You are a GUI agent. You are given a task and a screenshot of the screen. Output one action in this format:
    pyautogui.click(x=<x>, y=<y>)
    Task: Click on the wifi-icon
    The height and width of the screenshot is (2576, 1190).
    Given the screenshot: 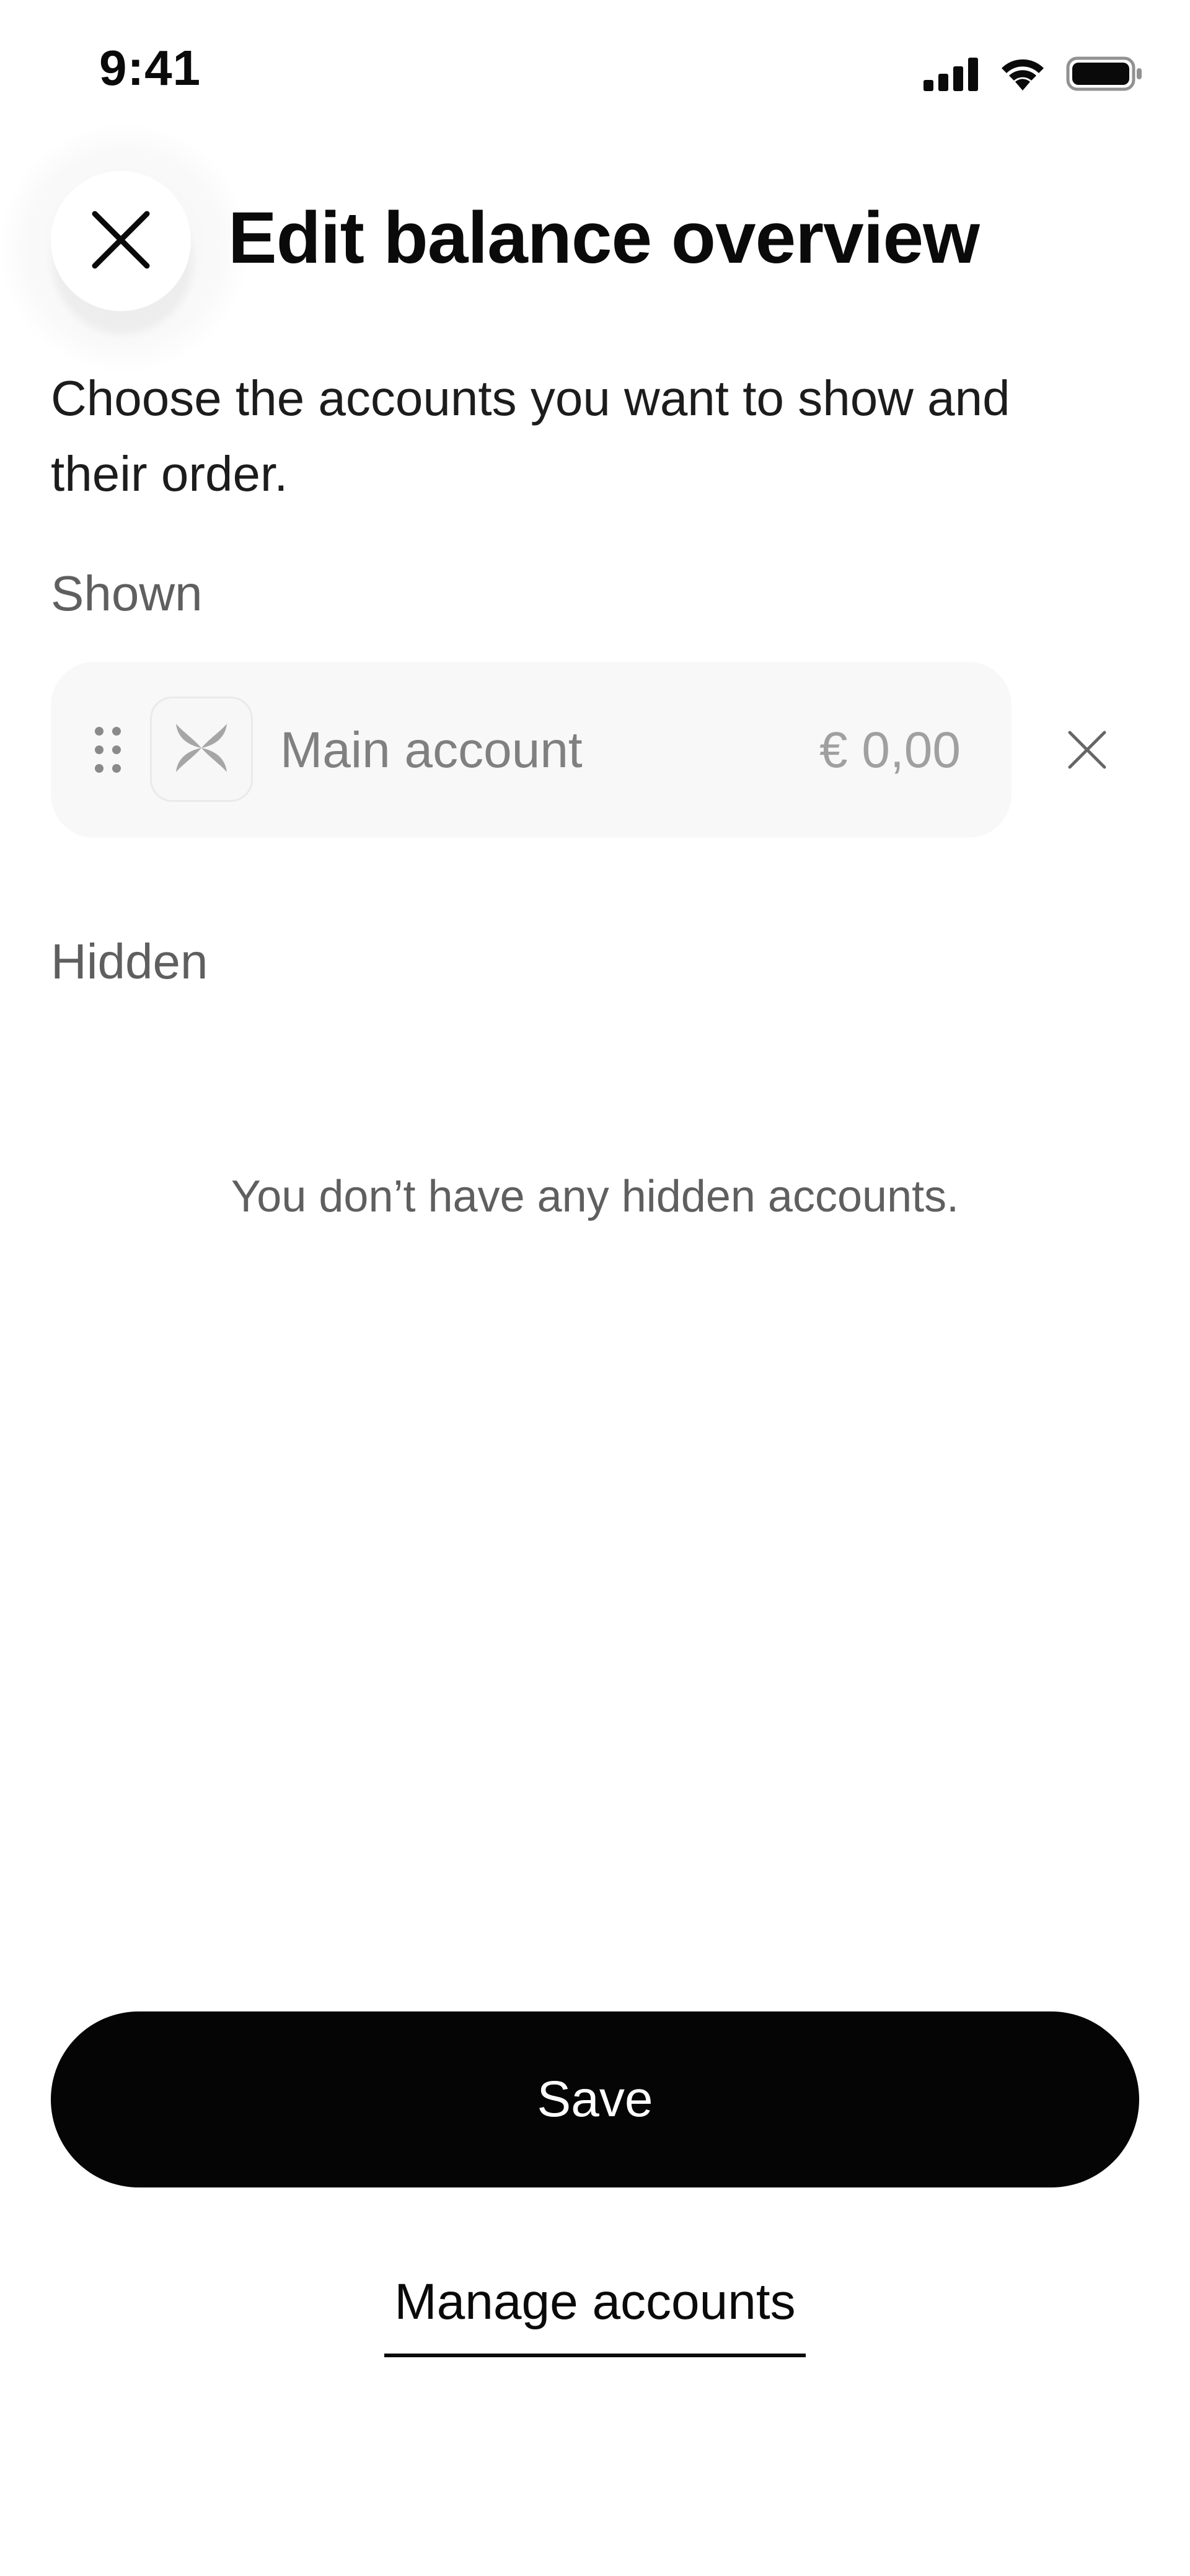 What is the action you would take?
    pyautogui.click(x=1022, y=74)
    